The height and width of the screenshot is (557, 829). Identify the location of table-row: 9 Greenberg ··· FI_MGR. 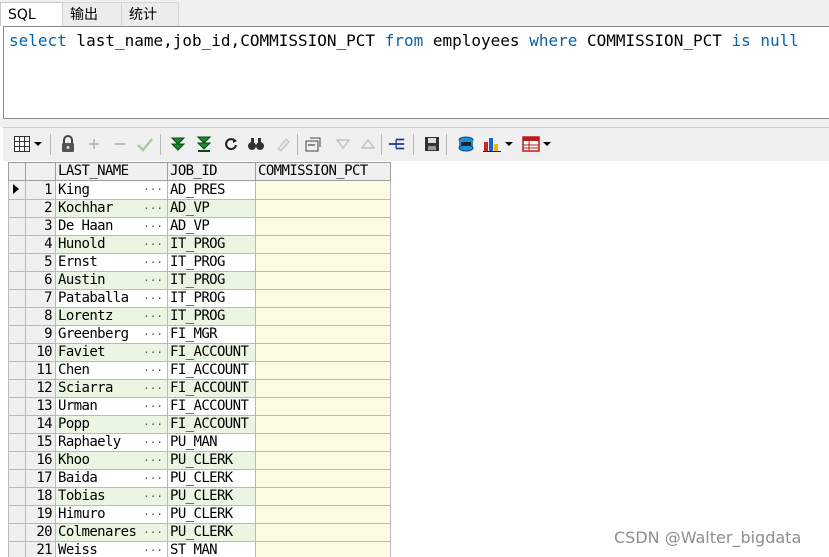
(199, 334).